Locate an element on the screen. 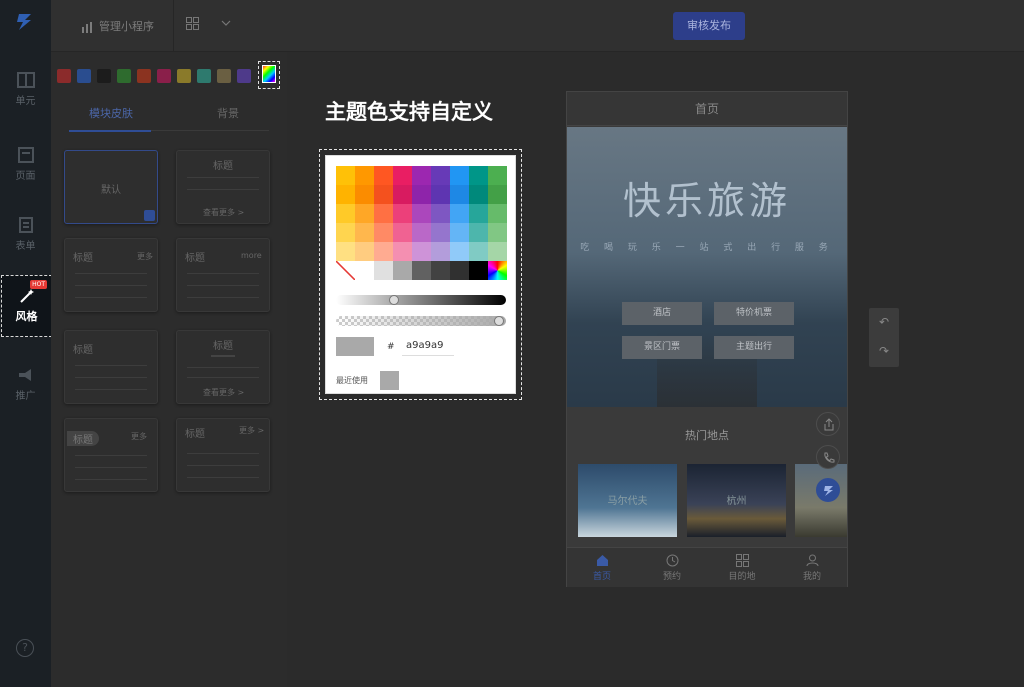 This screenshot has width=1024, height=687. custom-color-button is located at coordinates (269, 75).